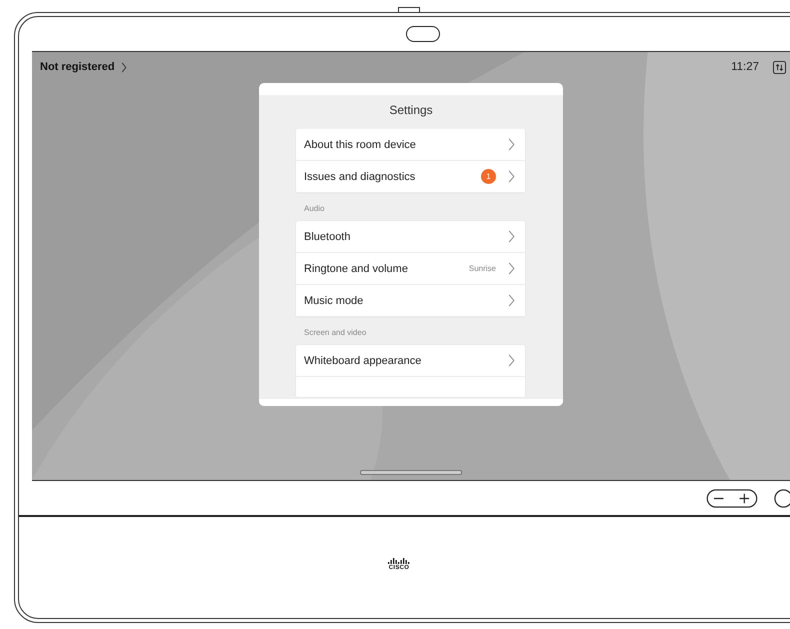  Describe the element at coordinates (360, 176) in the screenshot. I see `row-label: Issues and diagnostics` at that location.